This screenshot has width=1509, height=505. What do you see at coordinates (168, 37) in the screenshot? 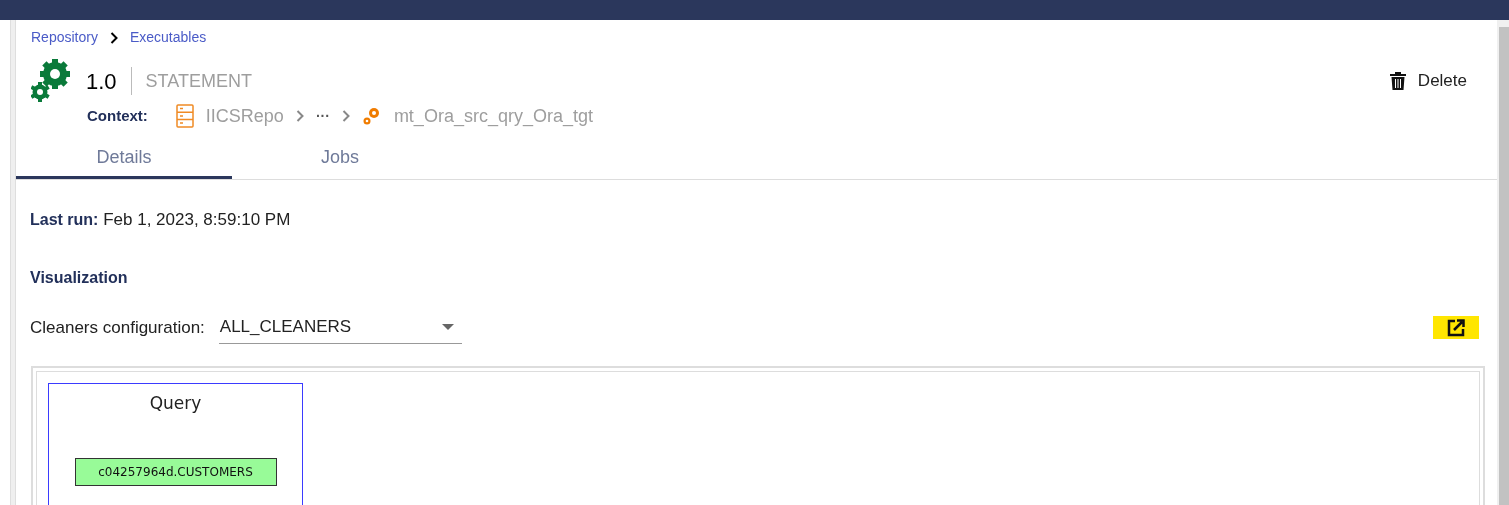
I see `breadcrumb-link: Executables` at bounding box center [168, 37].